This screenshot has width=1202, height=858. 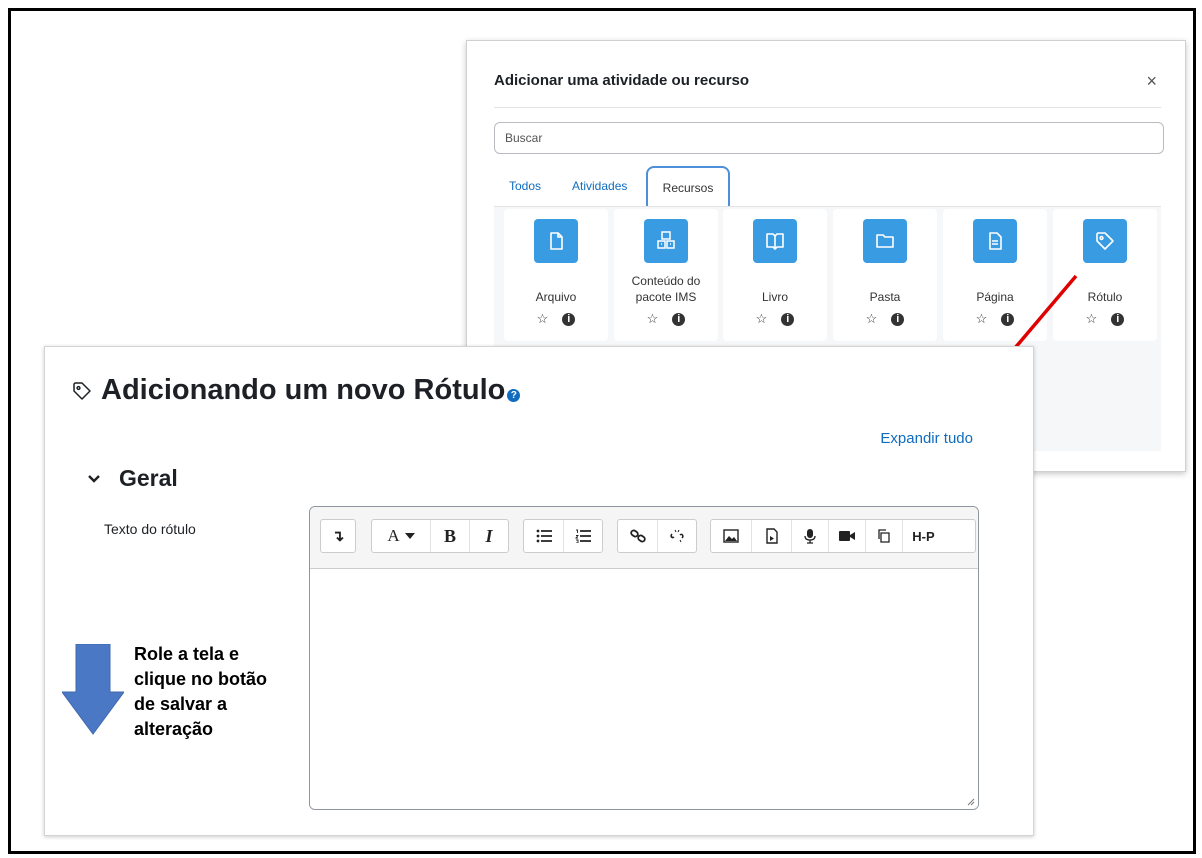 What do you see at coordinates (200, 679) in the screenshot?
I see `note-line: clique no botão` at bounding box center [200, 679].